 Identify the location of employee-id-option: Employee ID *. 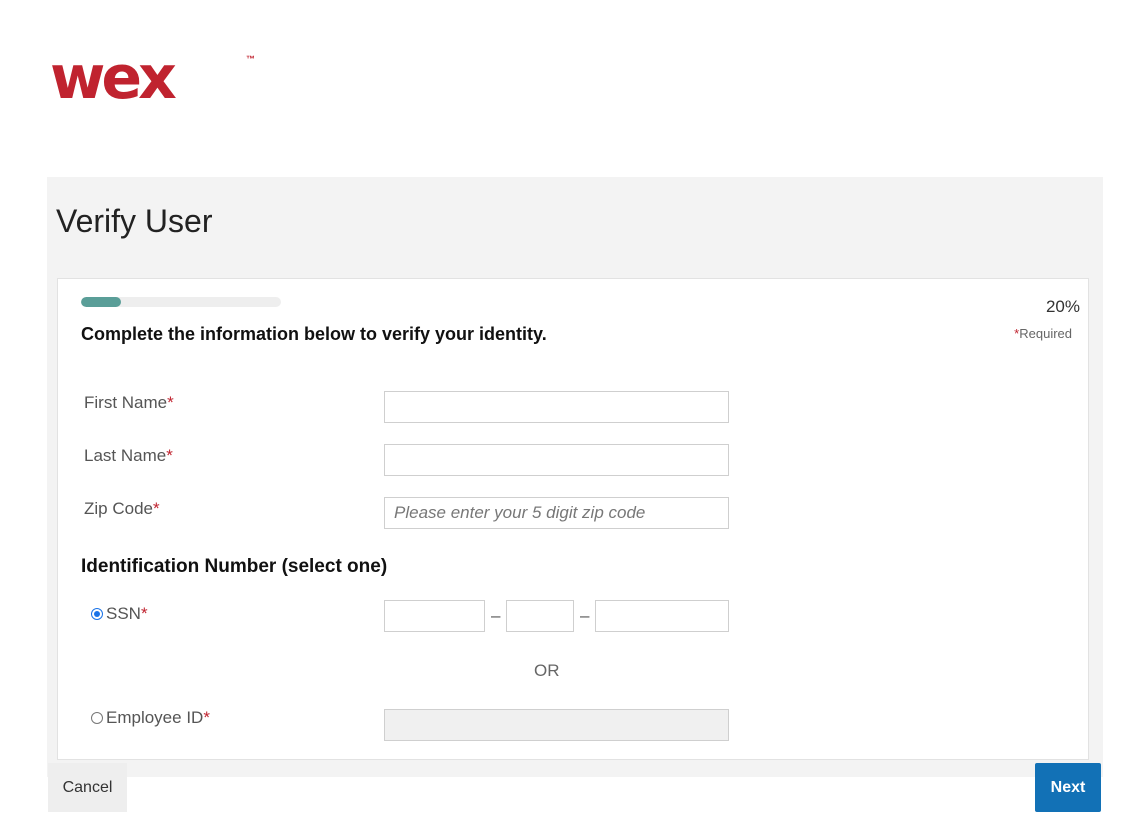
(150, 718).